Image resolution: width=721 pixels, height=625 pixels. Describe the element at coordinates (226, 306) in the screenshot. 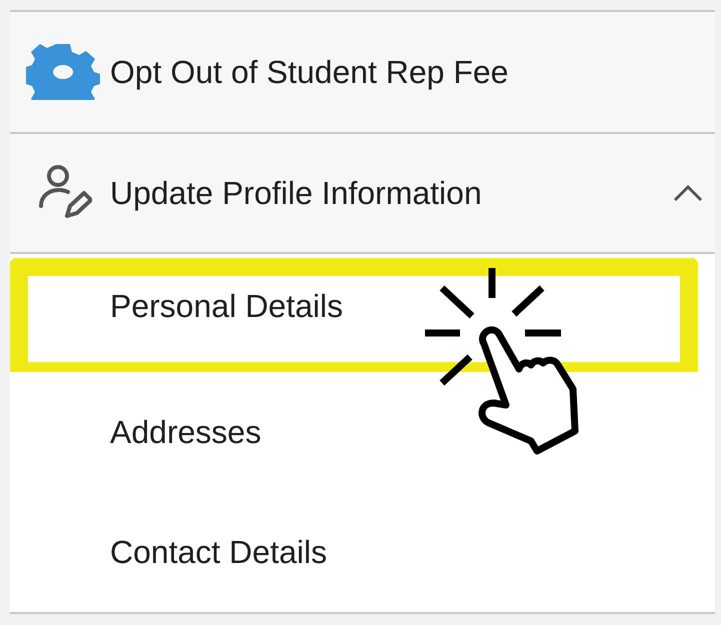

I see `submenu-item: Personal Details` at that location.